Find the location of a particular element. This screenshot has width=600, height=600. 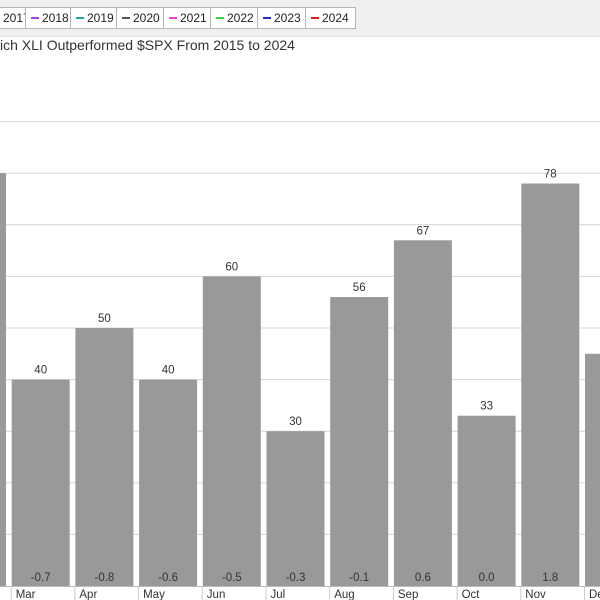

category-label-de: De is located at coordinates (594, 594).